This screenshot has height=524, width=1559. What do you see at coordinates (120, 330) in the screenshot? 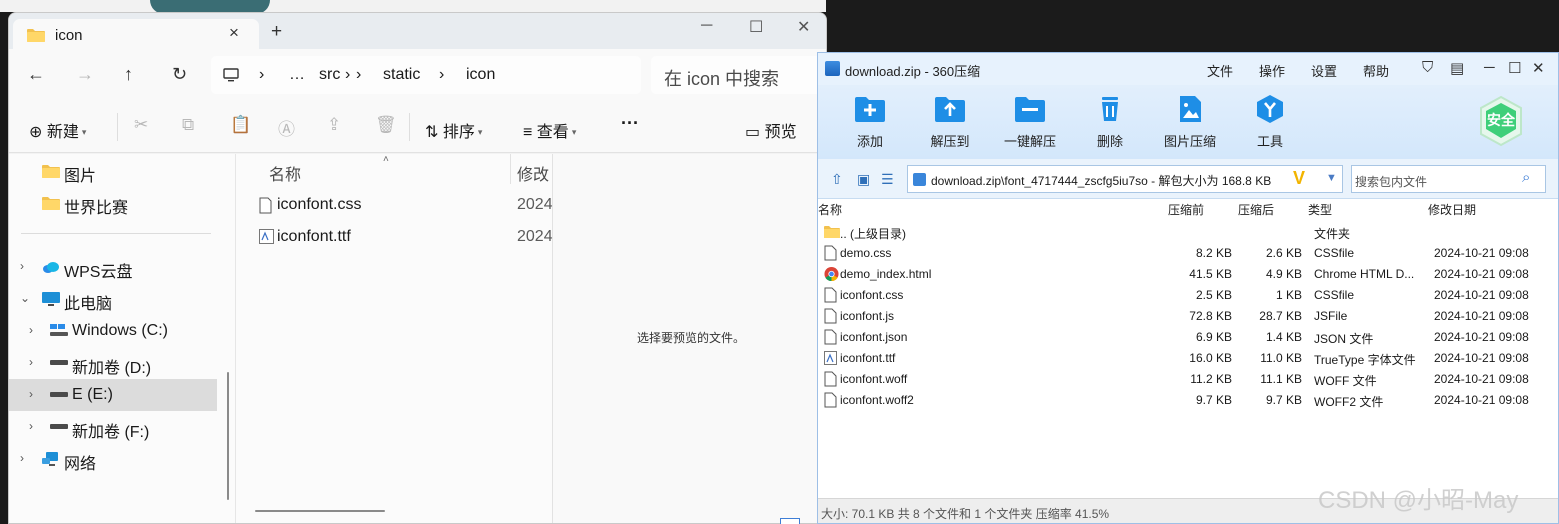
I see `sidebar-item-label: Windows (C:)` at bounding box center [120, 330].